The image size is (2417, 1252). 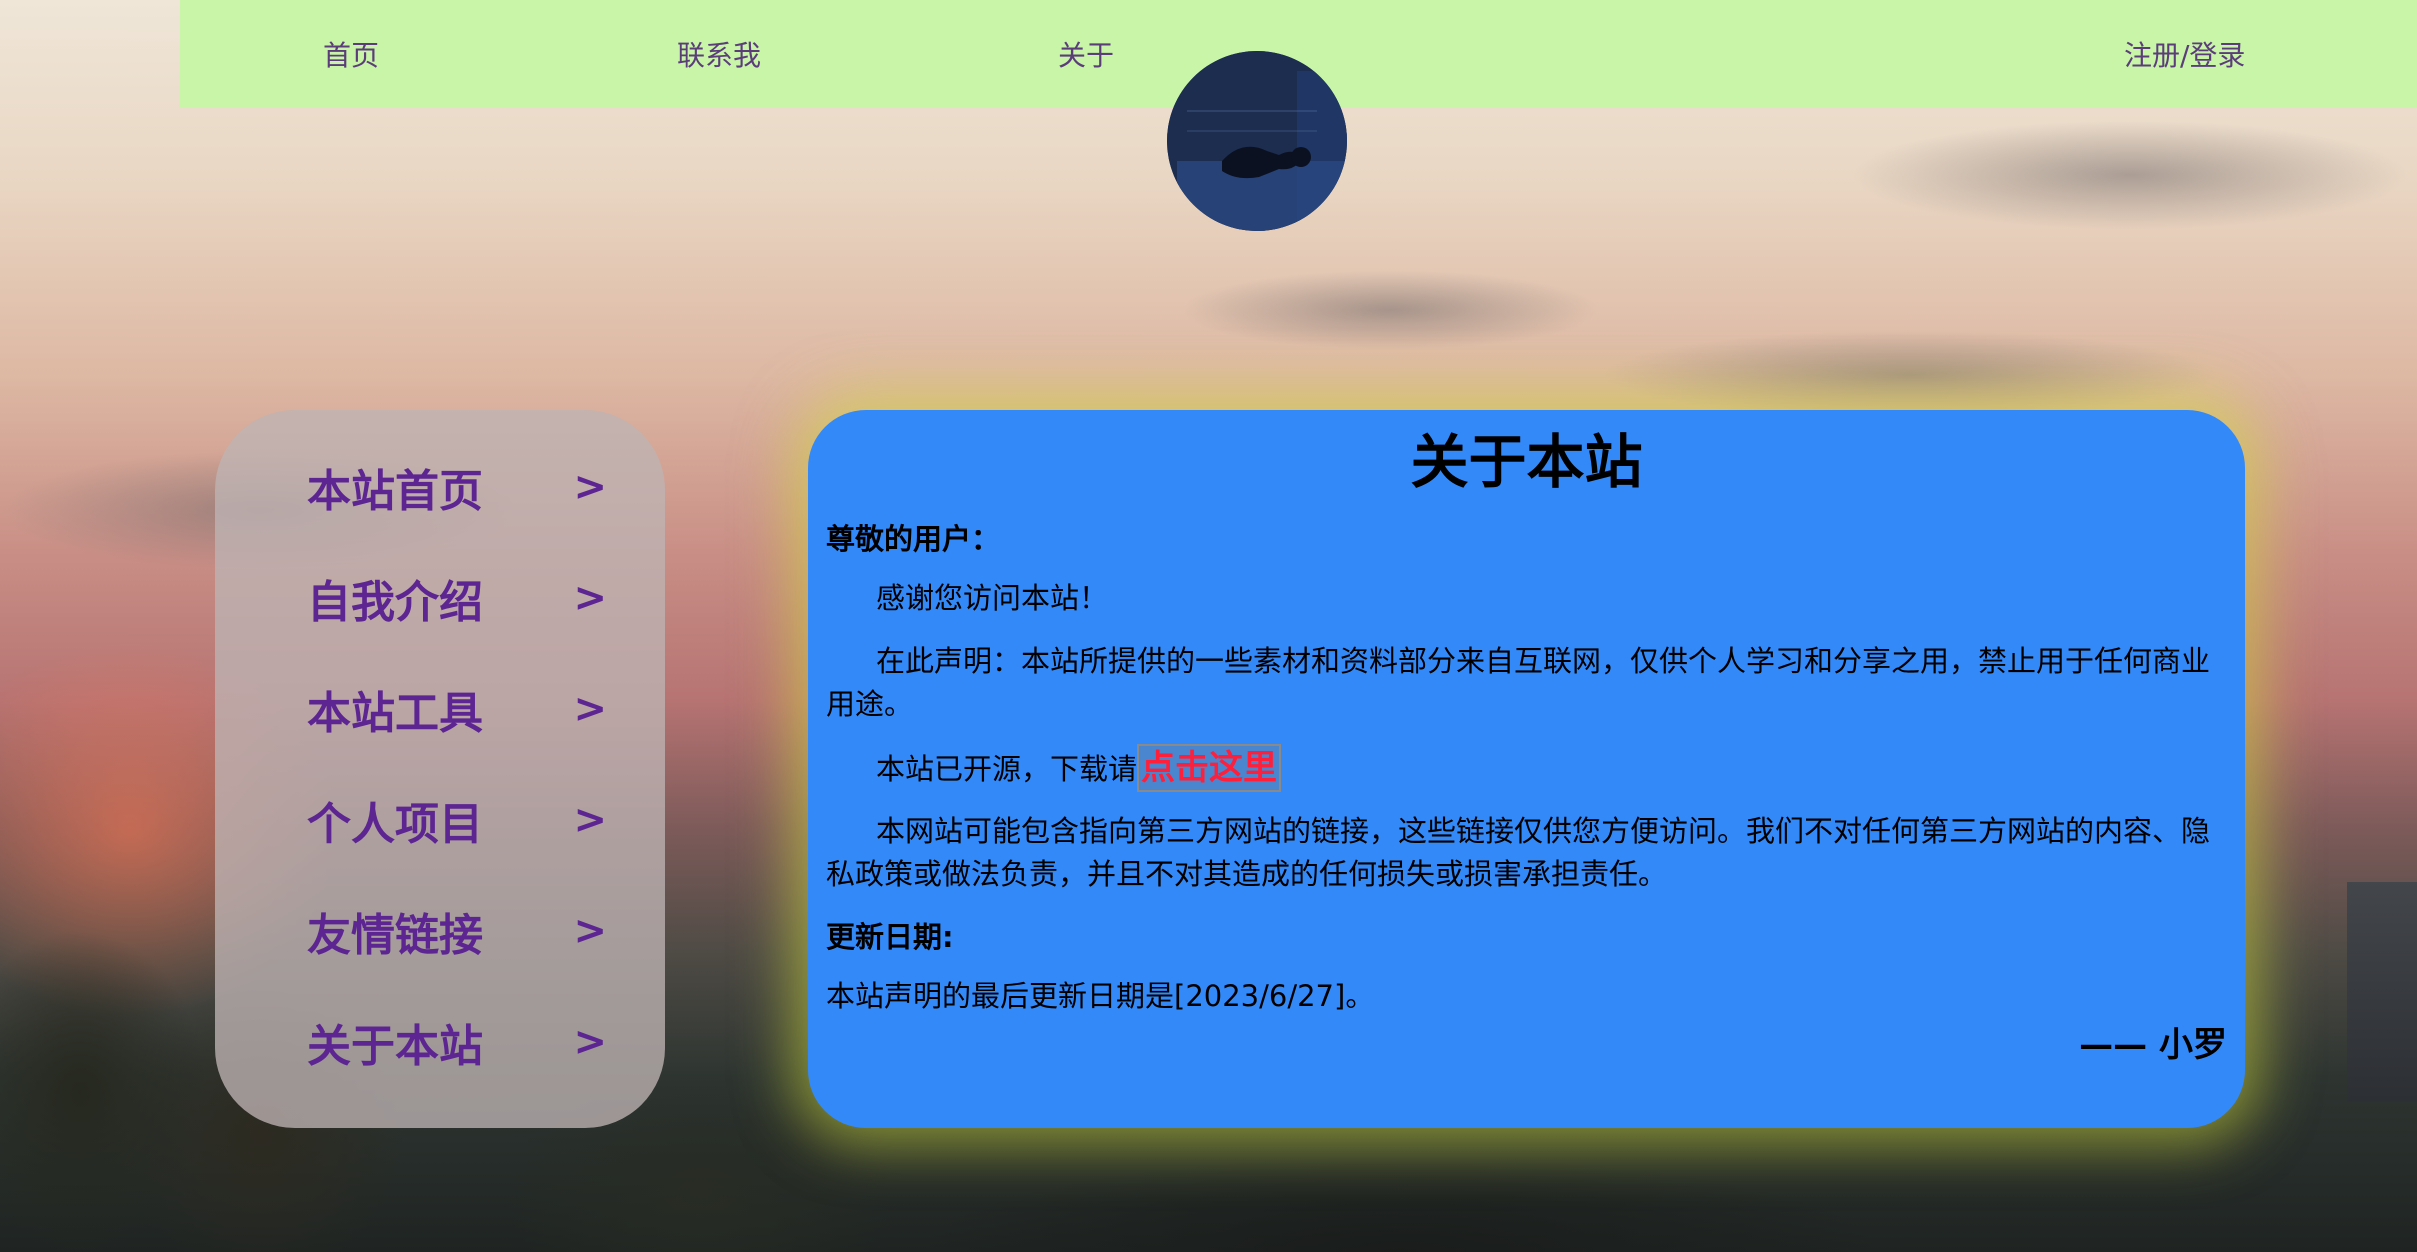 I want to click on opensource-line: 本站已开源，下载请 点击这里, so click(x=1526, y=768).